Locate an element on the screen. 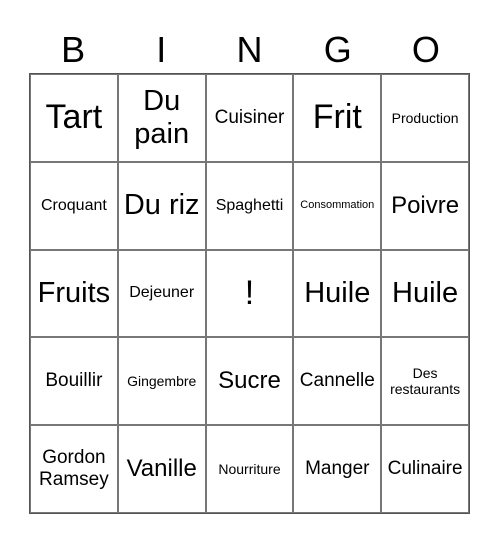  cell-label: Manger is located at coordinates (337, 469).